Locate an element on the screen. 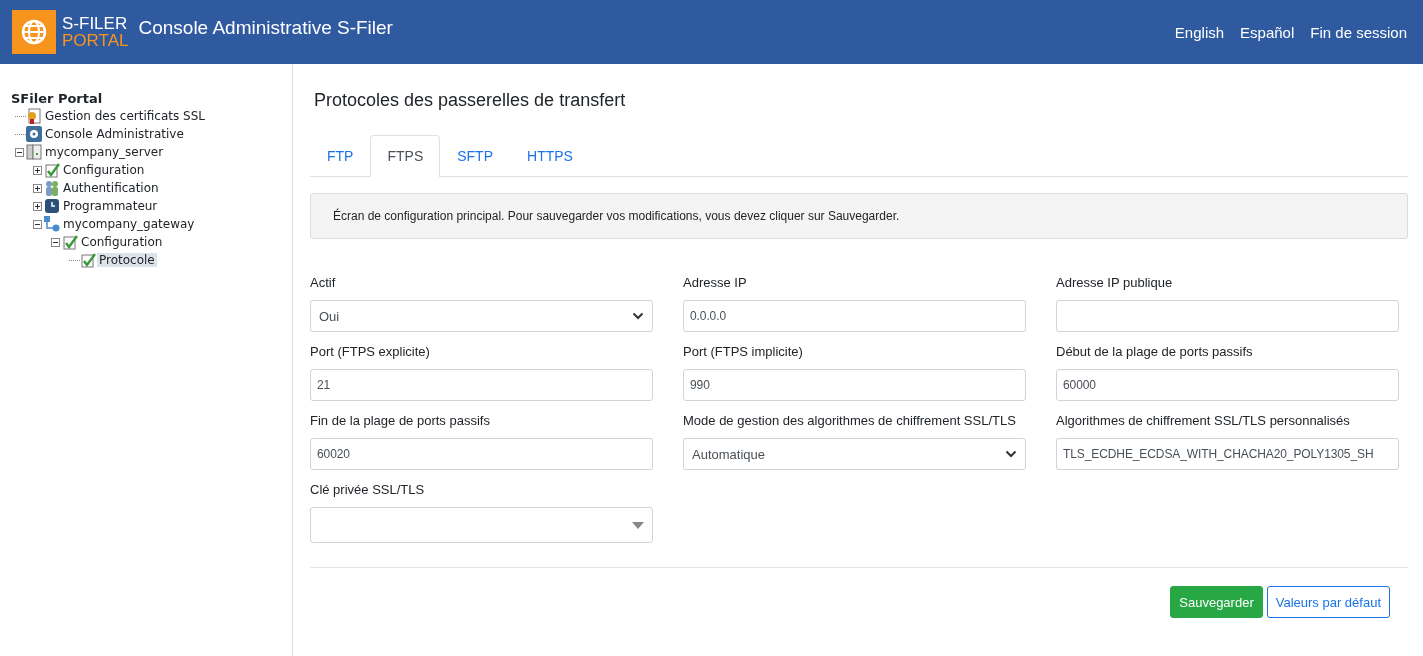 This screenshot has height=656, width=1423. dropdown: Oui is located at coordinates (481, 316).